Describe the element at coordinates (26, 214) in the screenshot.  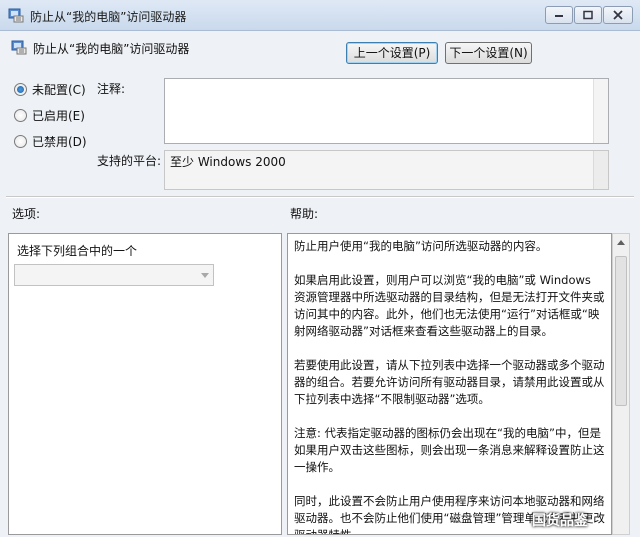
I see `options-section-label: 选项:` at that location.